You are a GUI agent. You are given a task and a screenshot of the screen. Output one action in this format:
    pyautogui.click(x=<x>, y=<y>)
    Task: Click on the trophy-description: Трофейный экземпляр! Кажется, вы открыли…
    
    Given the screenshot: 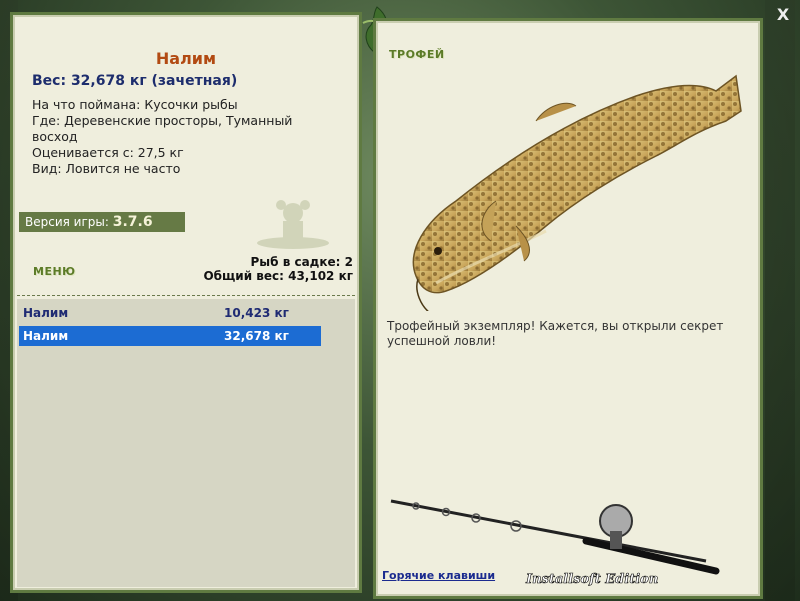 What is the action you would take?
    pyautogui.click(x=555, y=333)
    